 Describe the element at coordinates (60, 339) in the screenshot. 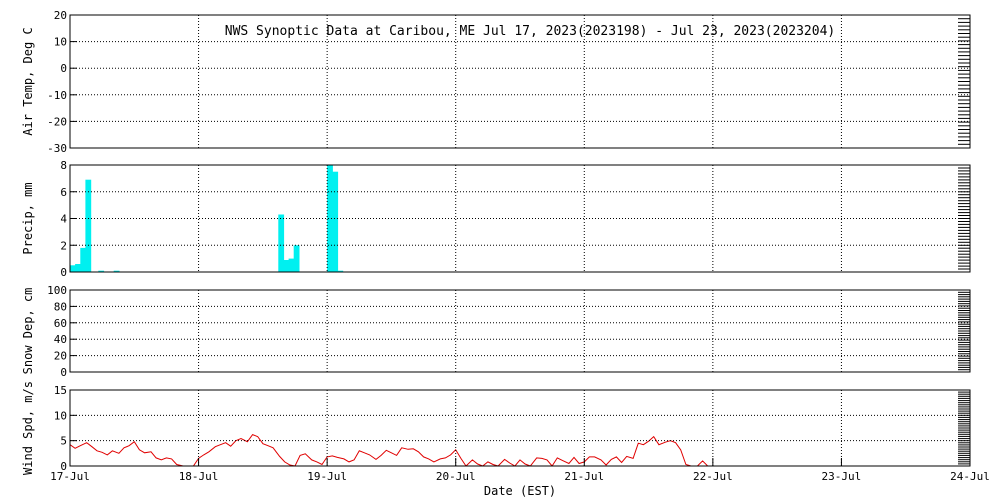

I see `snow-depth-y-tick-label: 40` at that location.